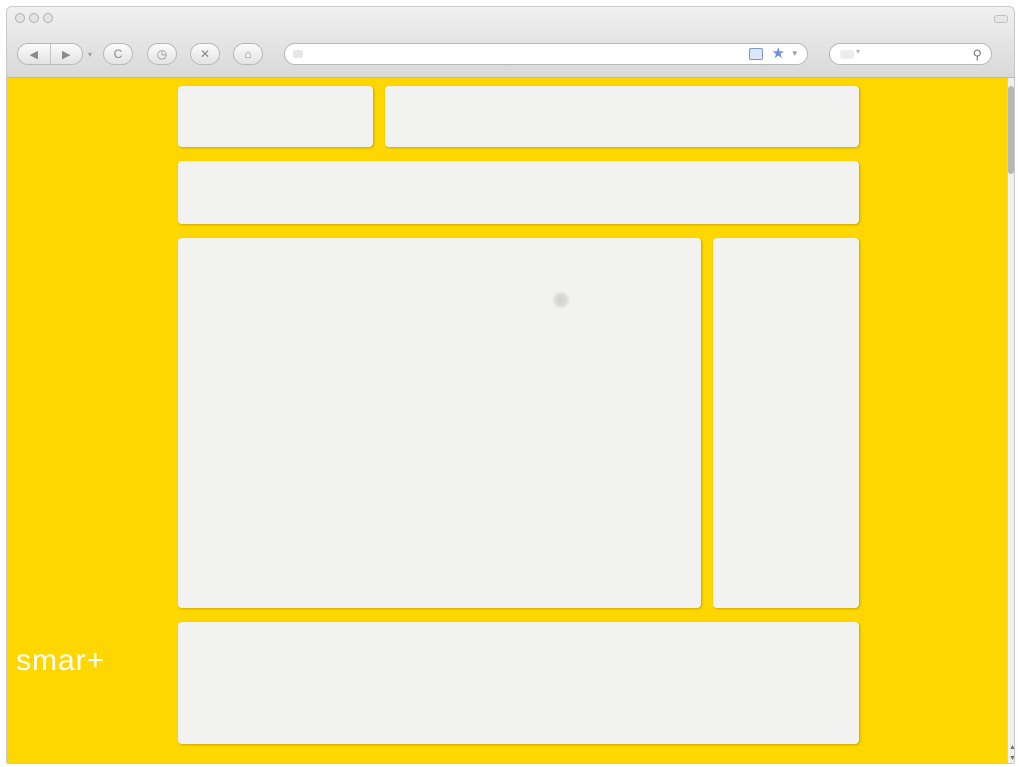 The image size is (1019, 767). Describe the element at coordinates (786, 423) in the screenshot. I see `sidebar-panel` at that location.